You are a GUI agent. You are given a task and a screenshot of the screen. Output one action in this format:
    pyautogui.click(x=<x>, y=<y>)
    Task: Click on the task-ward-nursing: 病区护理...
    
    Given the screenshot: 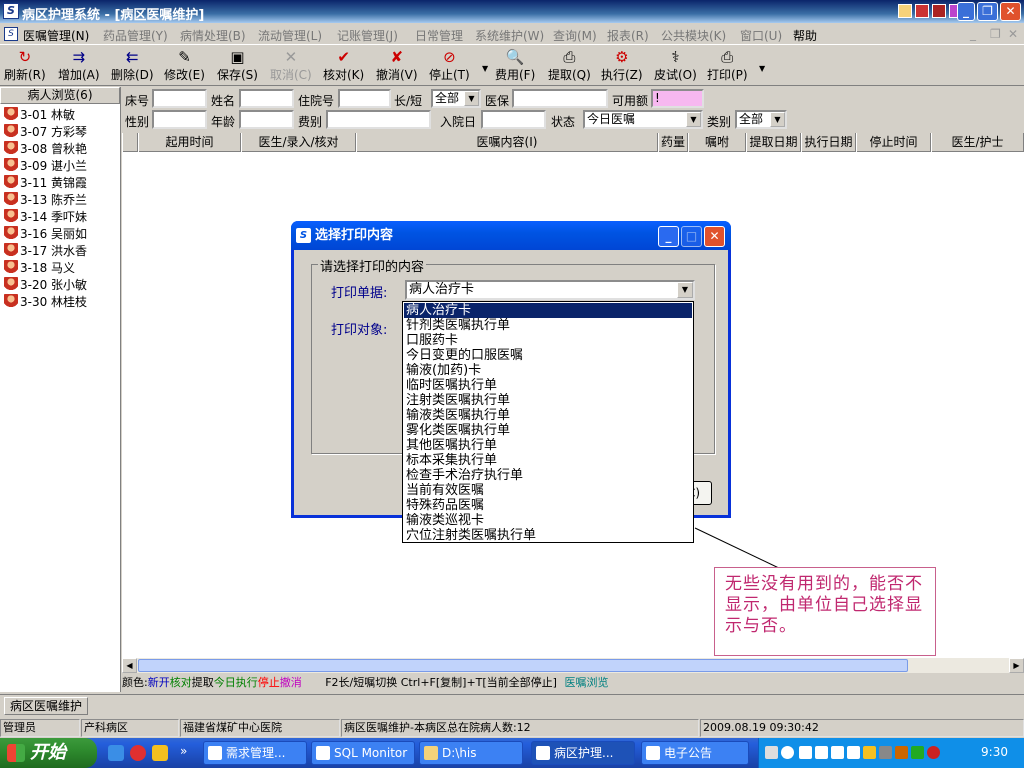 What is the action you would take?
    pyautogui.click(x=583, y=753)
    